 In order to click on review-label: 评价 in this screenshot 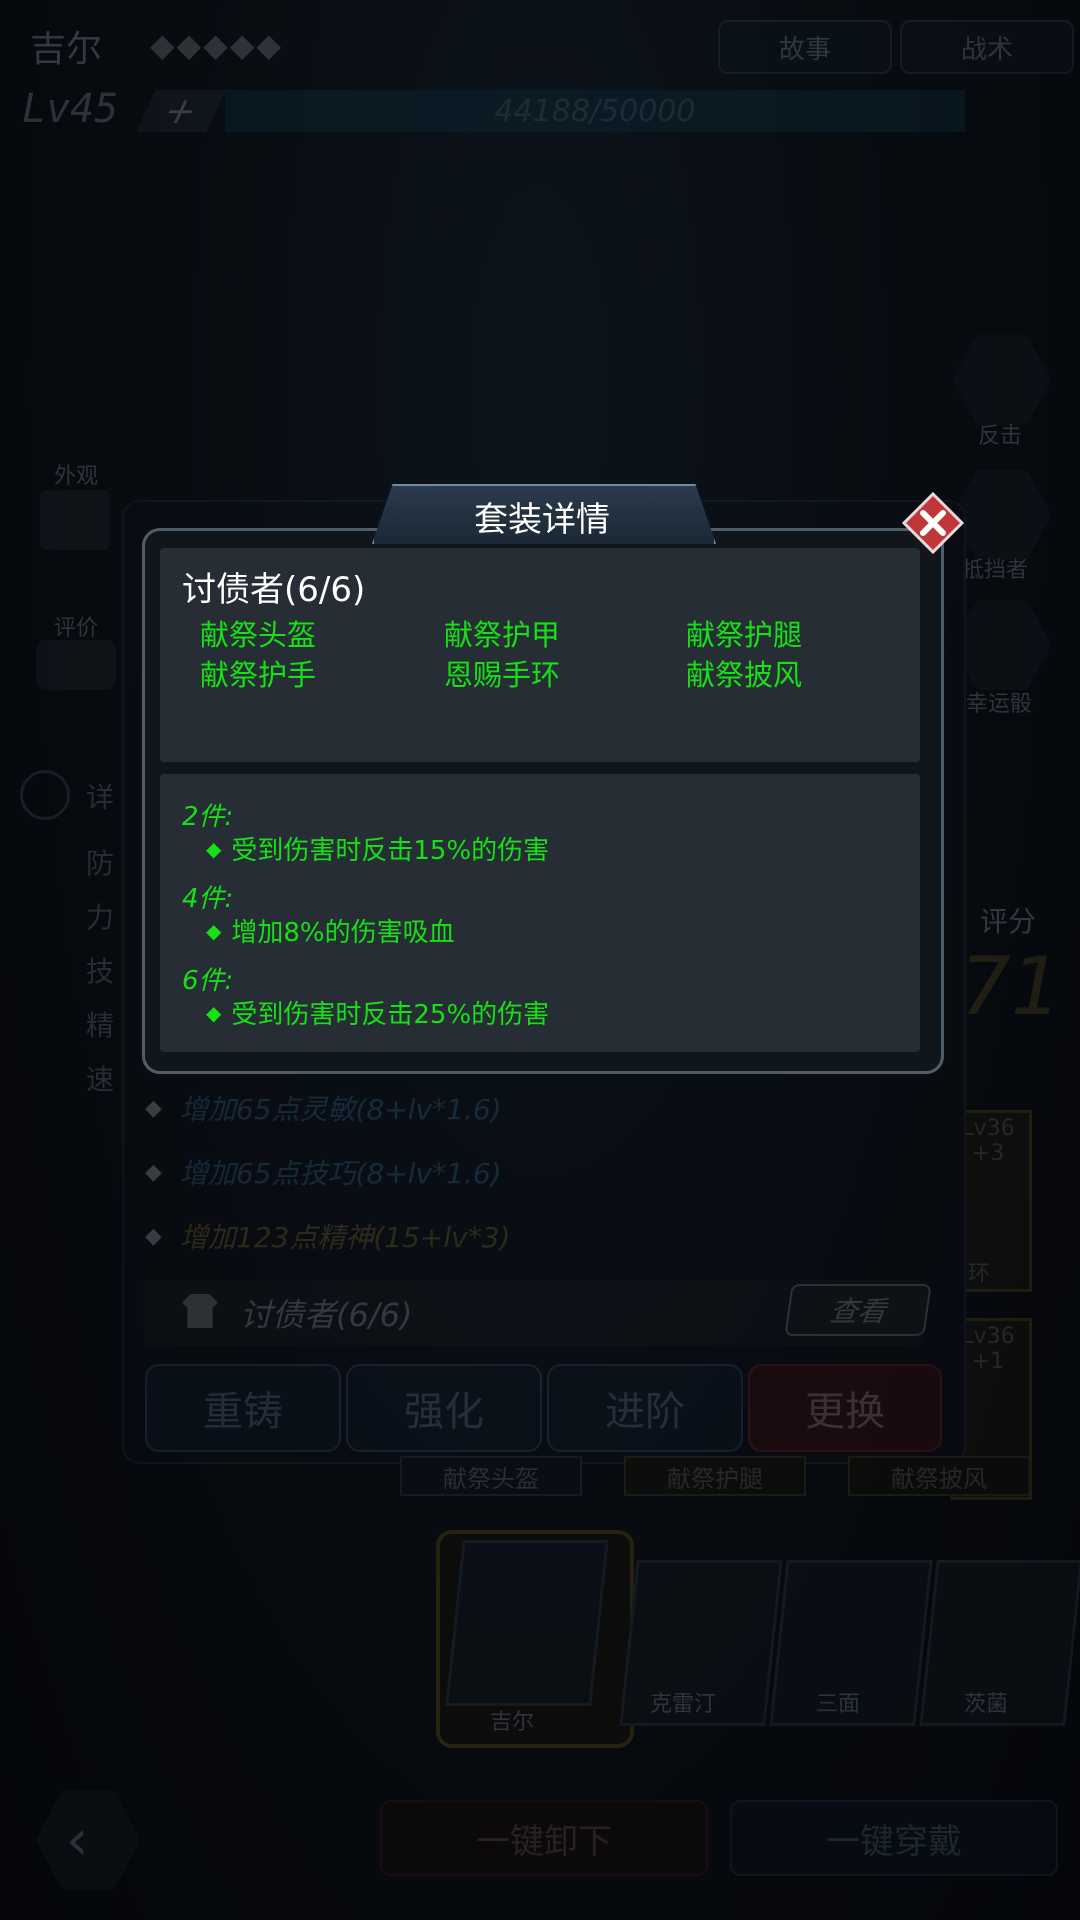, I will do `click(76, 628)`.